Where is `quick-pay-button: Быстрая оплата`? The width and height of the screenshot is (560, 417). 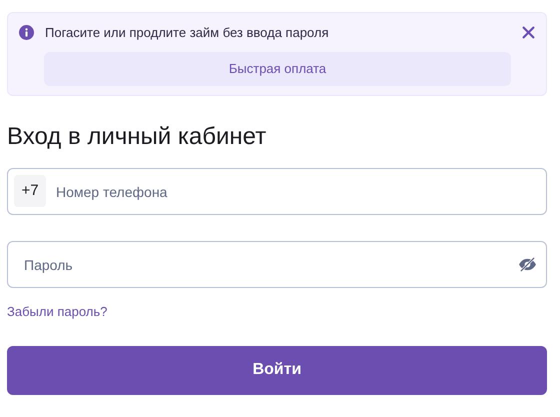 quick-pay-button: Быстрая оплата is located at coordinates (277, 69).